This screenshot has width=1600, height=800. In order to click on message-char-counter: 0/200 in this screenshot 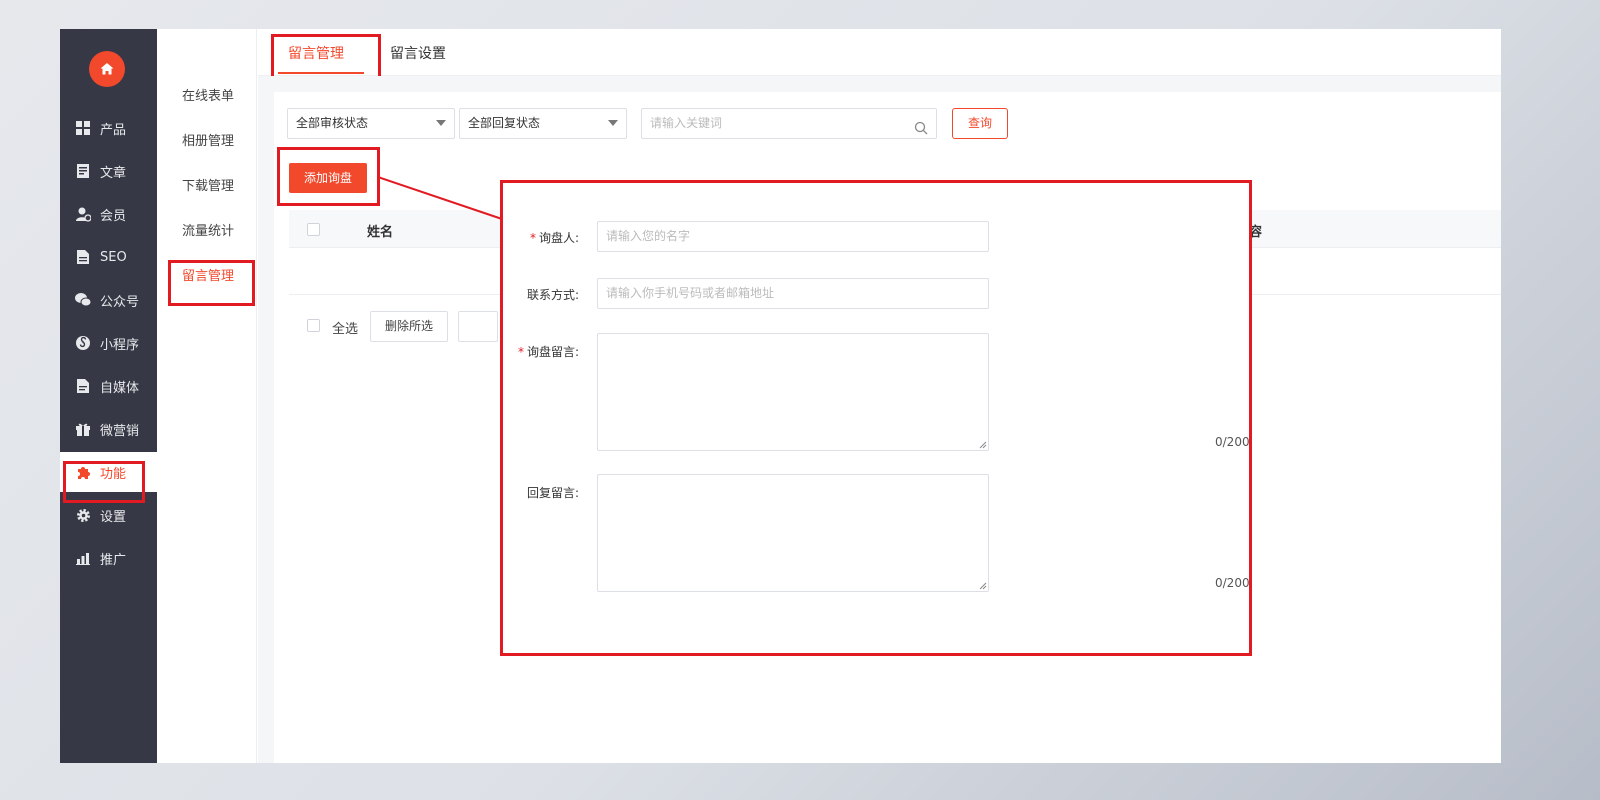, I will do `click(1232, 442)`.